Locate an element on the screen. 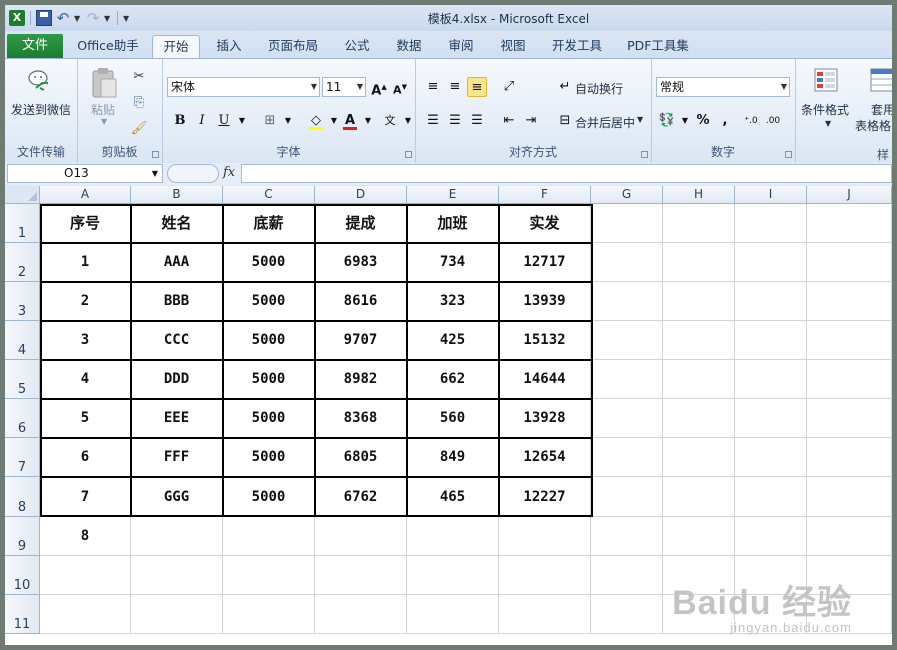  format-painter-icon: 🖌 is located at coordinates (139, 129).